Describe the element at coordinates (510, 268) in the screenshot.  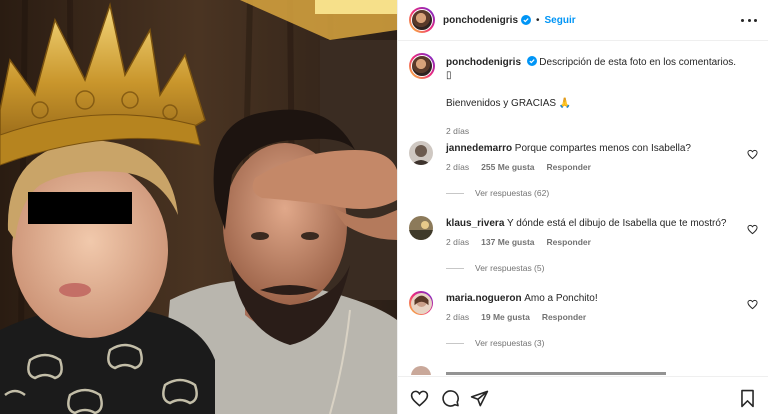
I see `view-replies-label: Ver respuestas (5)` at that location.